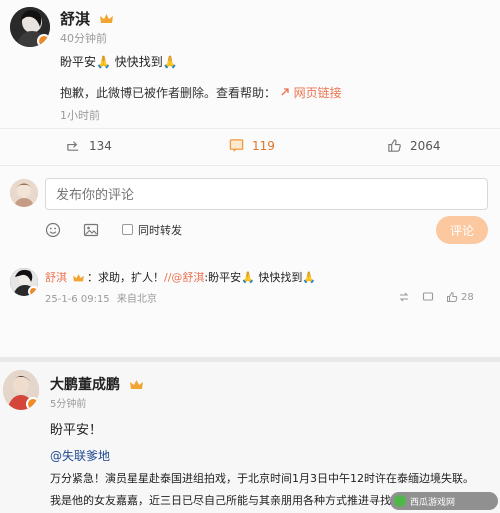 The width and height of the screenshot is (500, 513). I want to click on share-count: 134, so click(100, 145).